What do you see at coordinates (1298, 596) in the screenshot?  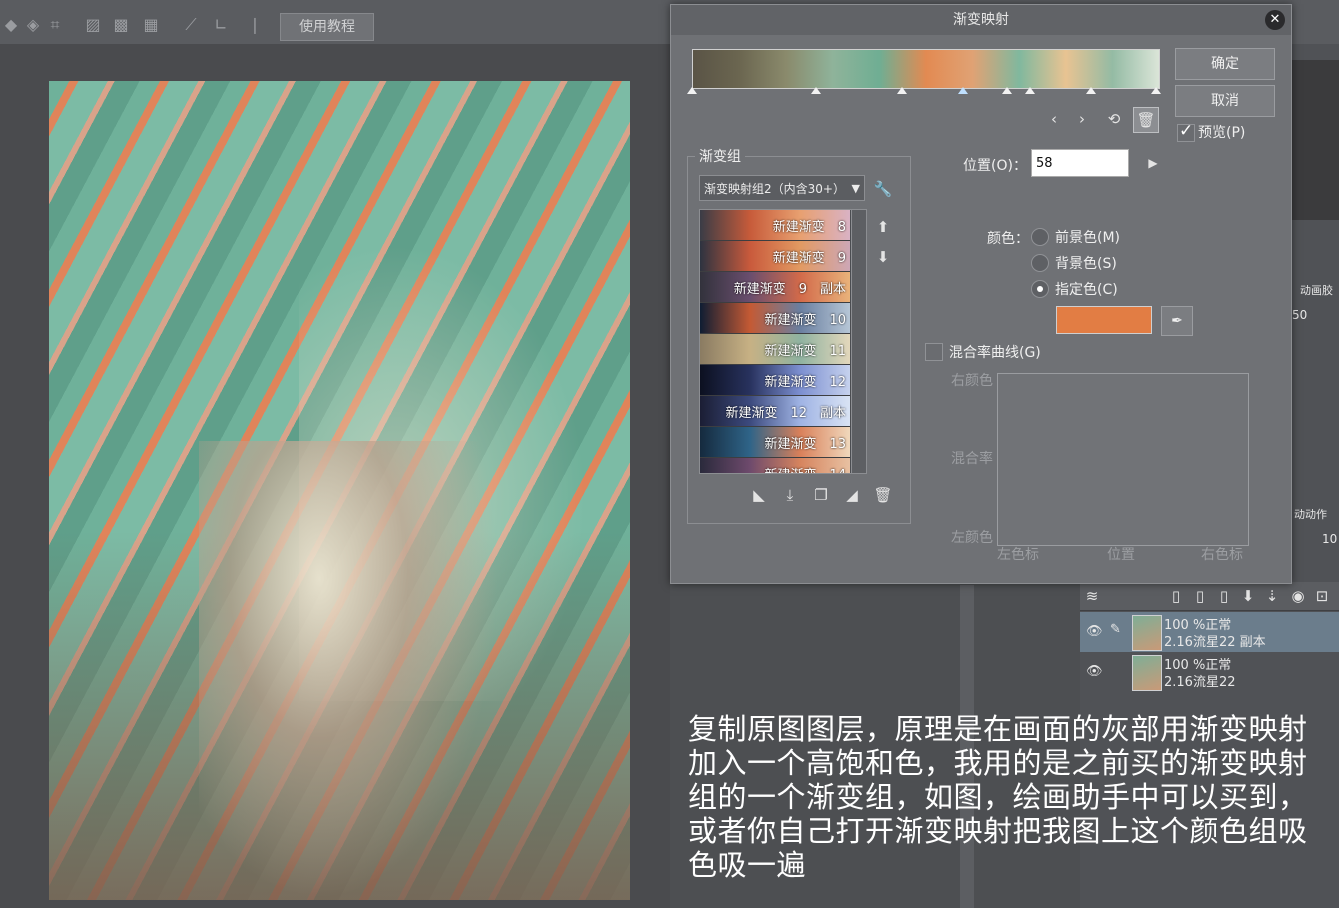 I see `mask-icon: ◉` at bounding box center [1298, 596].